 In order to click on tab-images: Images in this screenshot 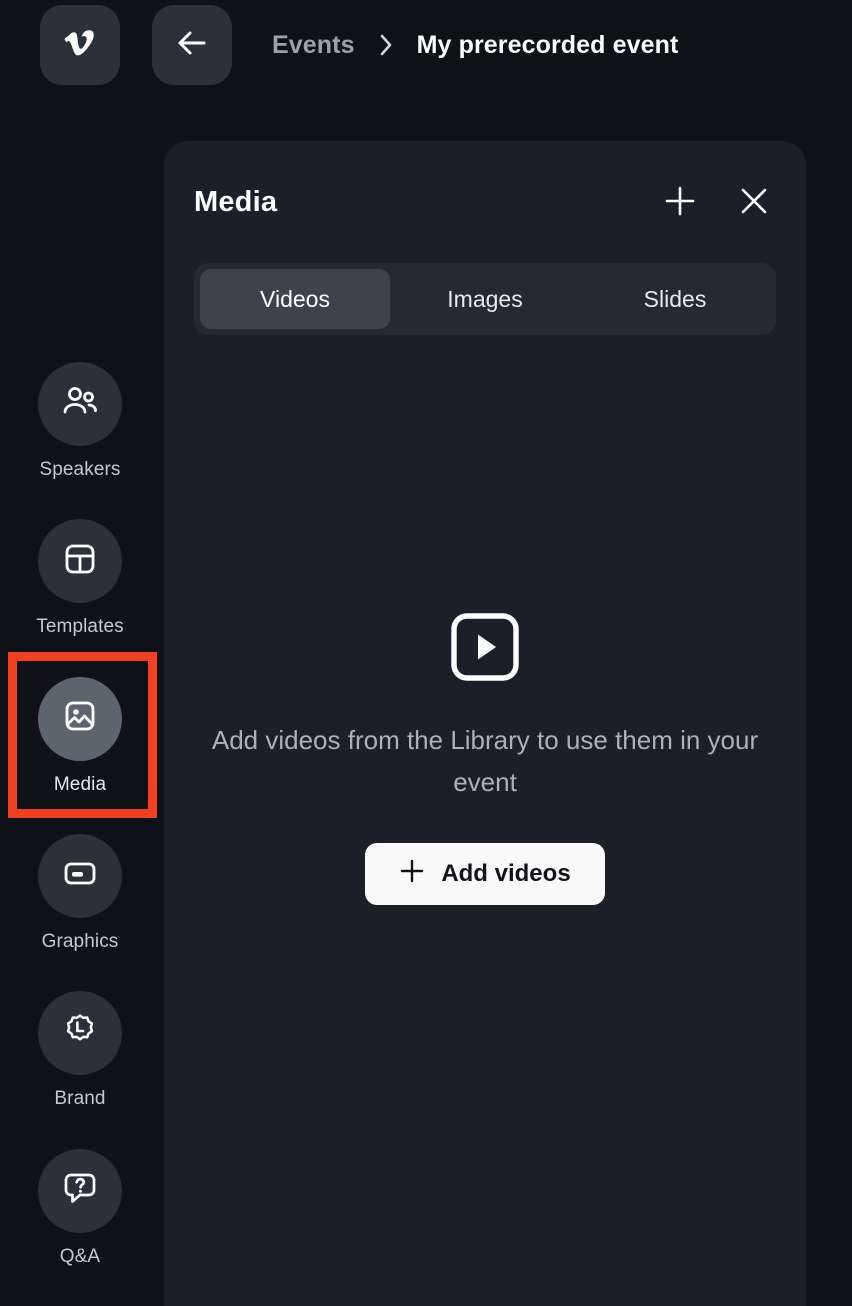, I will do `click(485, 299)`.